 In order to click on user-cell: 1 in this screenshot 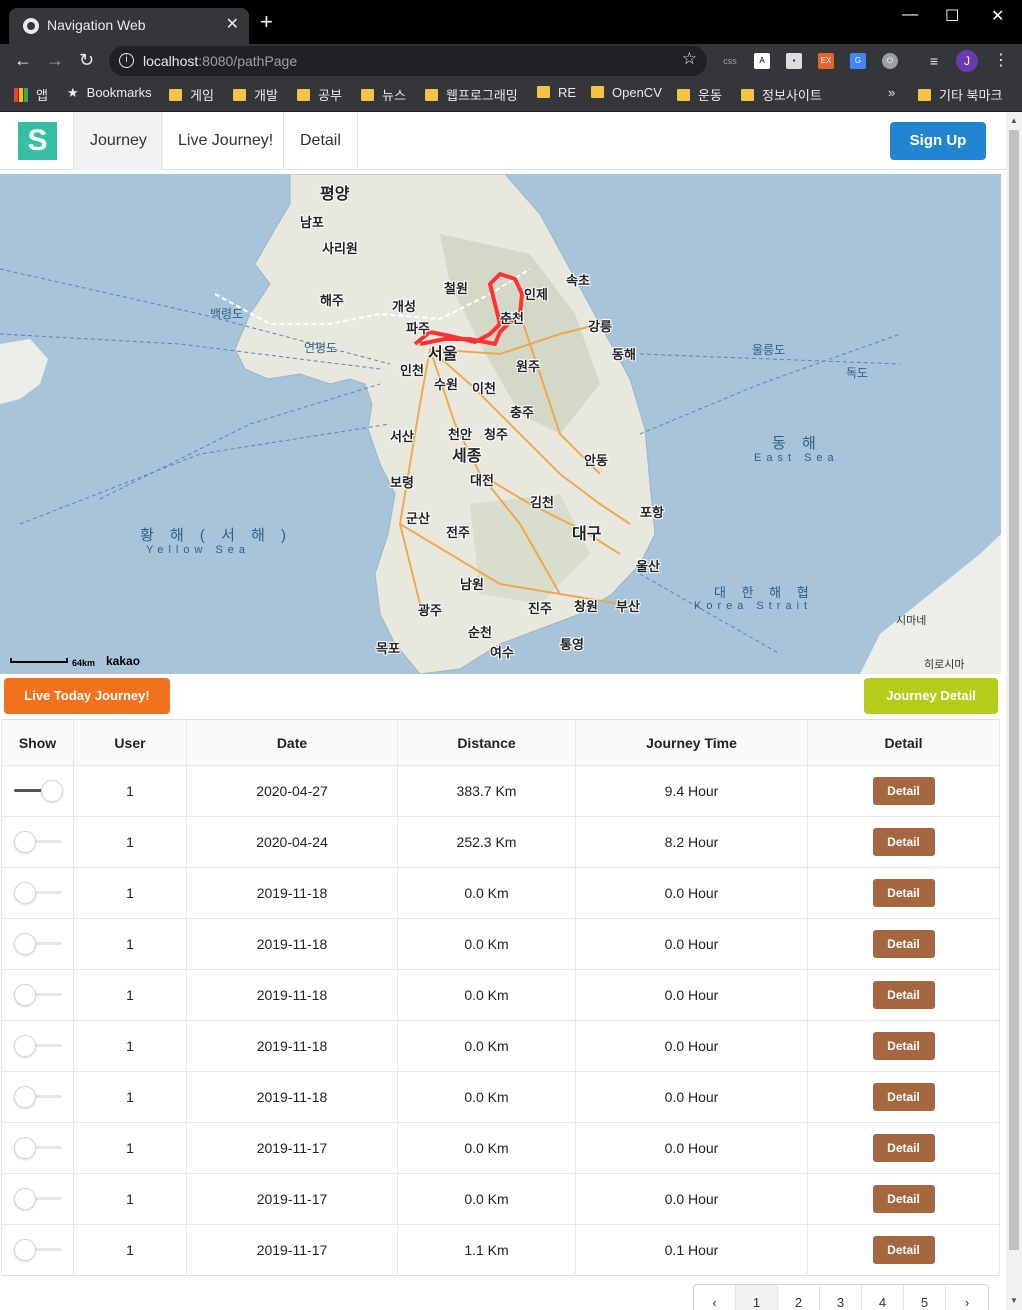, I will do `click(130, 944)`.